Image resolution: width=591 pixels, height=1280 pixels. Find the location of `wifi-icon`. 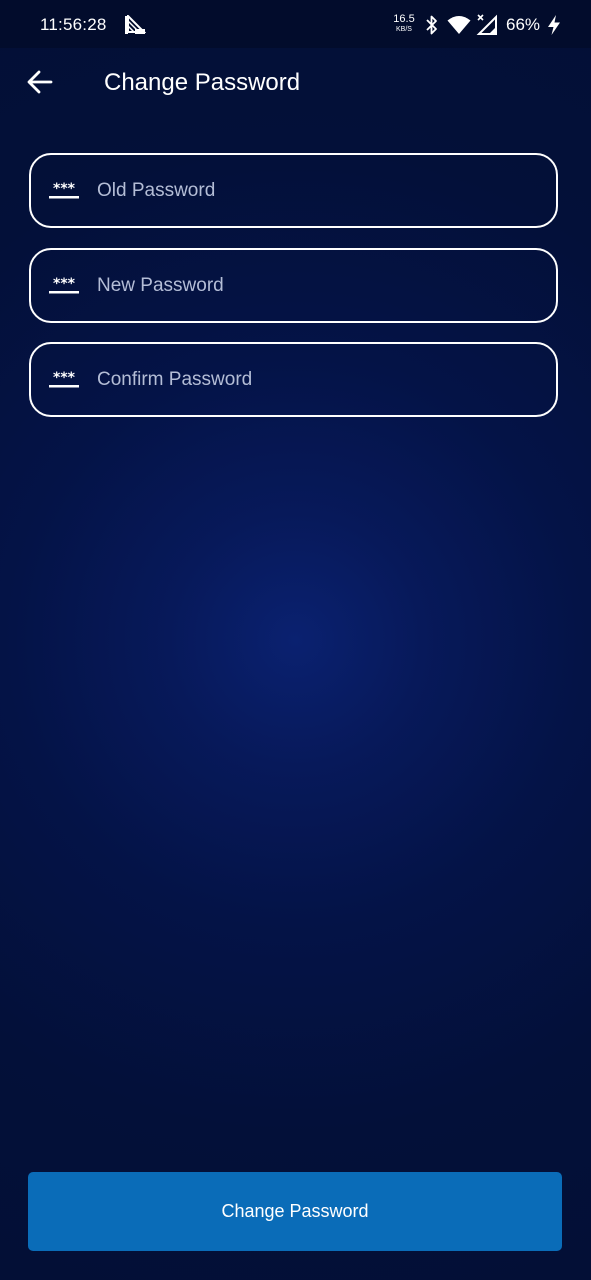

wifi-icon is located at coordinates (459, 25).